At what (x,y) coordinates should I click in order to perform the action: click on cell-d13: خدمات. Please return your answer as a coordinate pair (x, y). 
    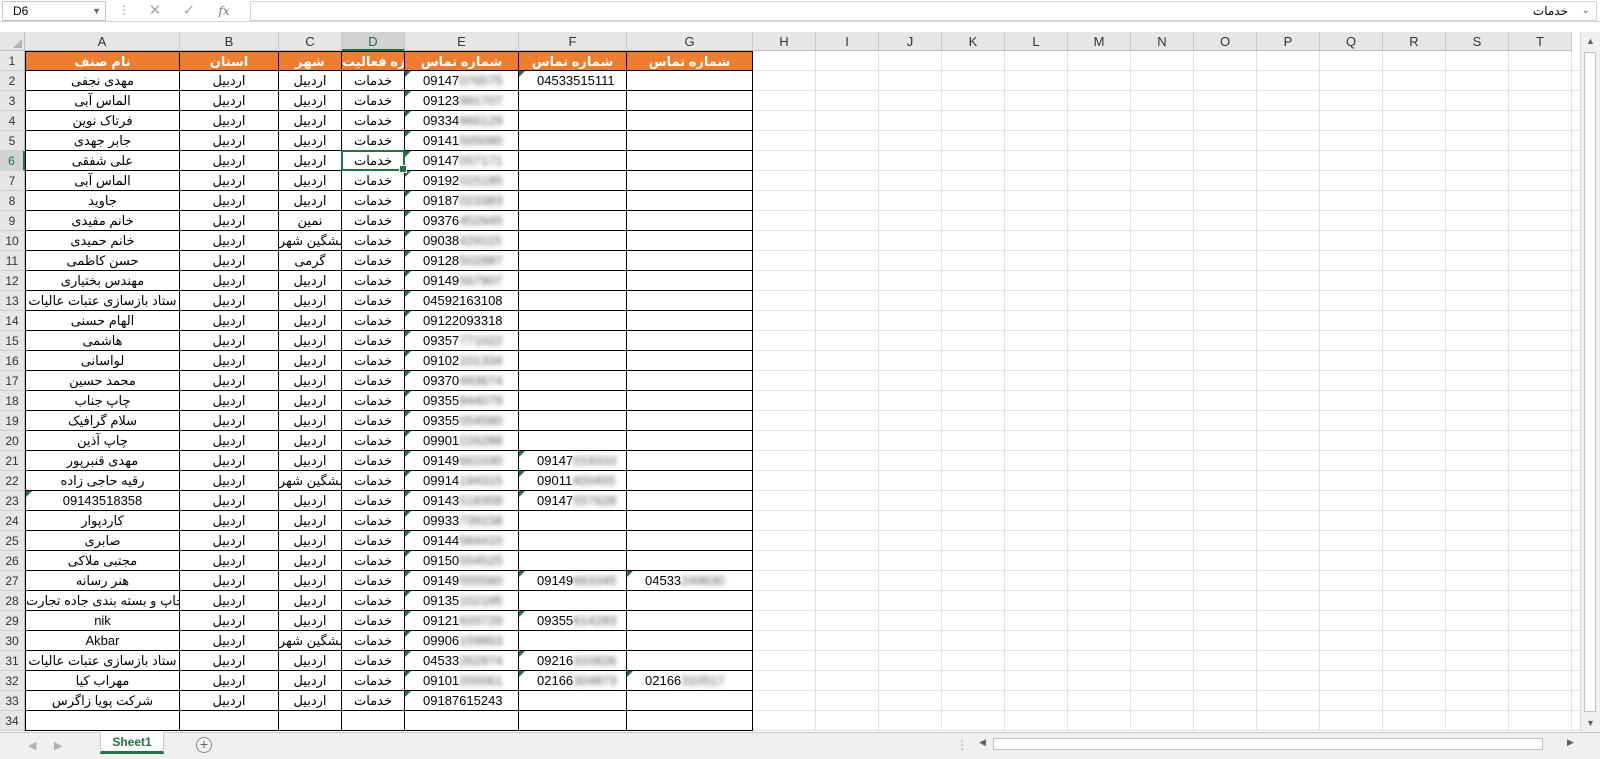
    Looking at the image, I should click on (373, 301).